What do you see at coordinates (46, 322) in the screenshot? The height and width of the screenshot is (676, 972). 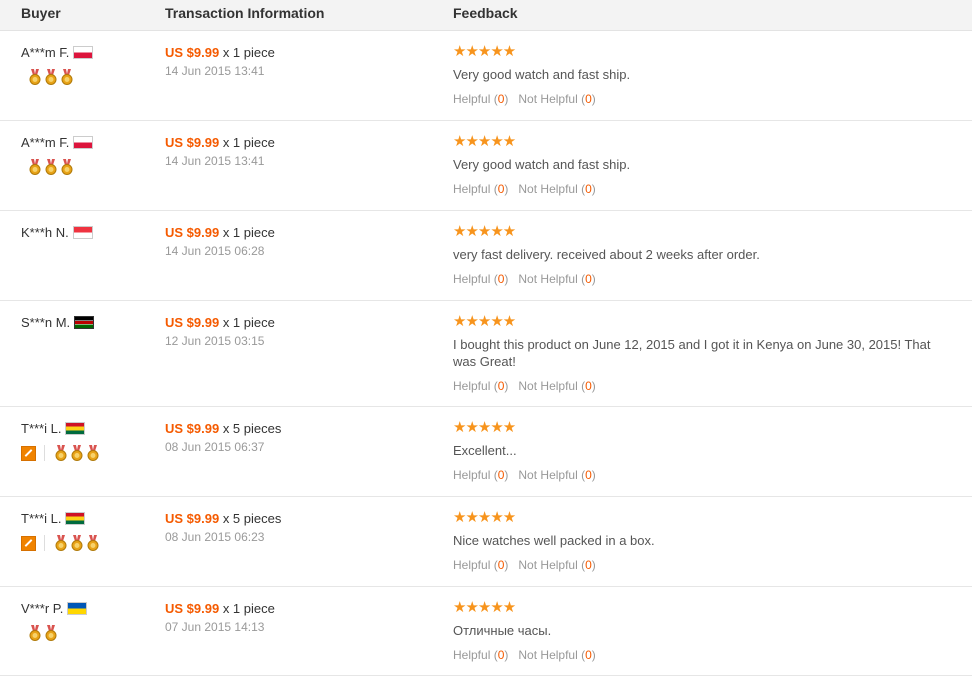 I see `buyer-name: S***n M.` at bounding box center [46, 322].